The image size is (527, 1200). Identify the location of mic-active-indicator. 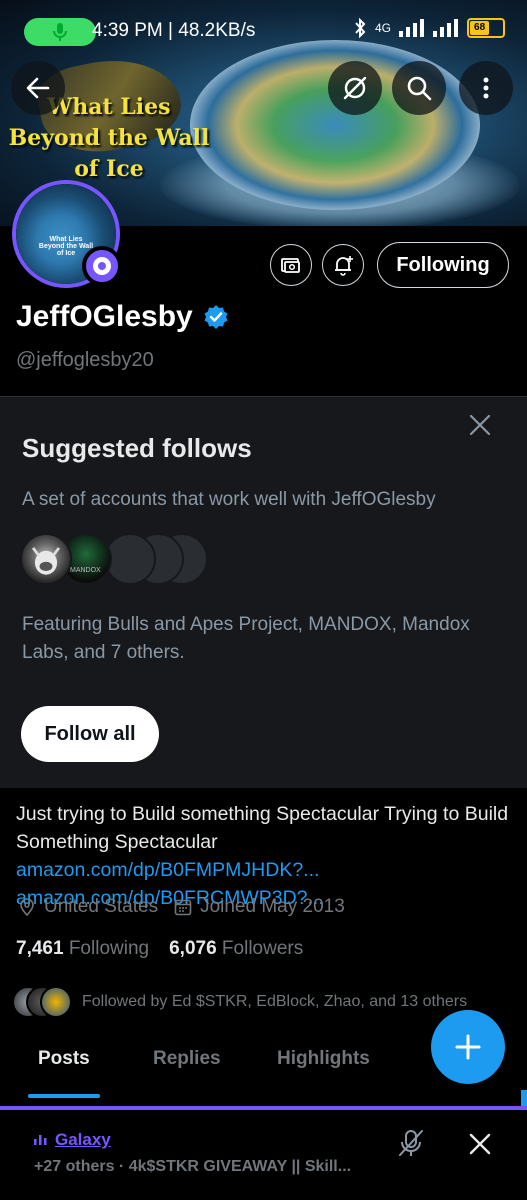
(60, 32).